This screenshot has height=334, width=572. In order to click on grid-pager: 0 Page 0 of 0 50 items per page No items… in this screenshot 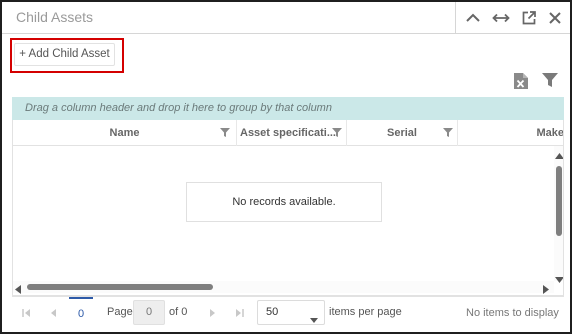, I will do `click(288, 312)`.